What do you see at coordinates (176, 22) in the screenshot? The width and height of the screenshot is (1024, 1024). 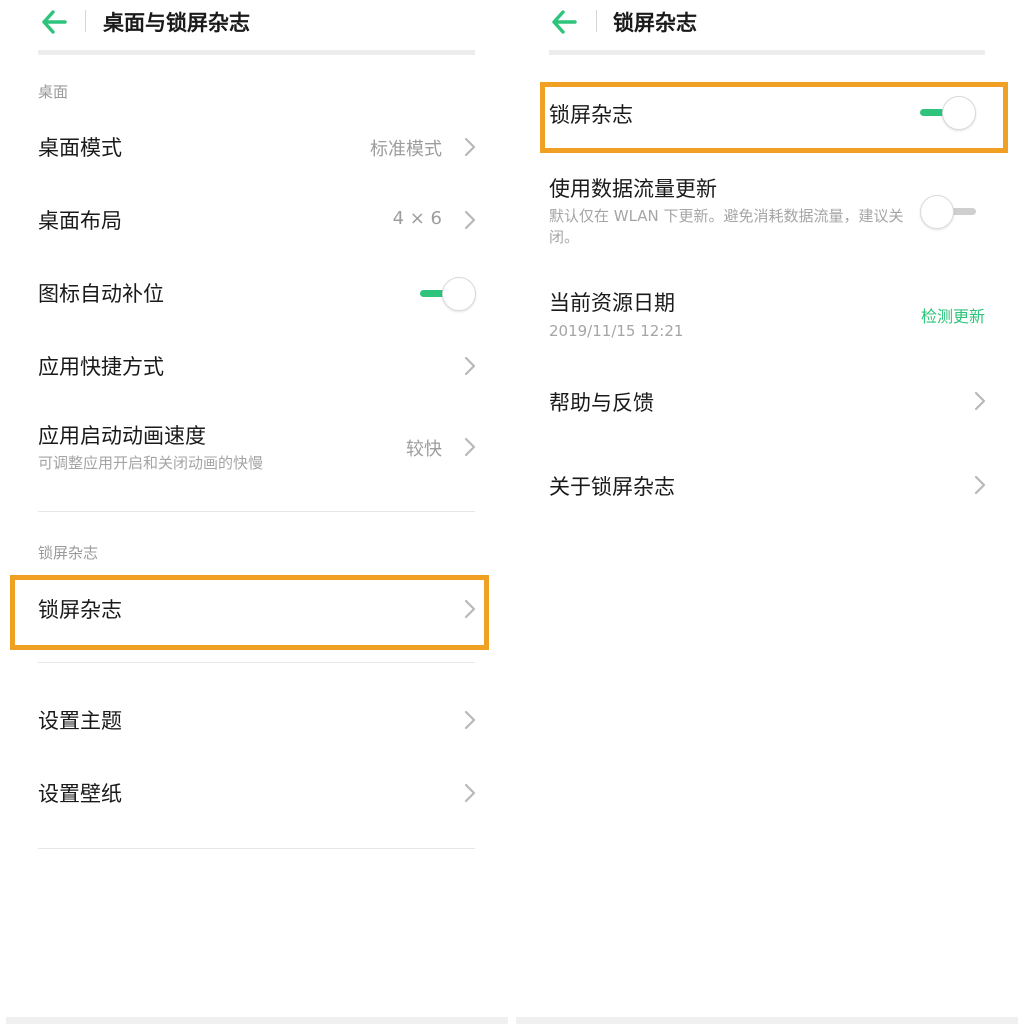 I see `page-title: 桌面与锁屏杂志` at bounding box center [176, 22].